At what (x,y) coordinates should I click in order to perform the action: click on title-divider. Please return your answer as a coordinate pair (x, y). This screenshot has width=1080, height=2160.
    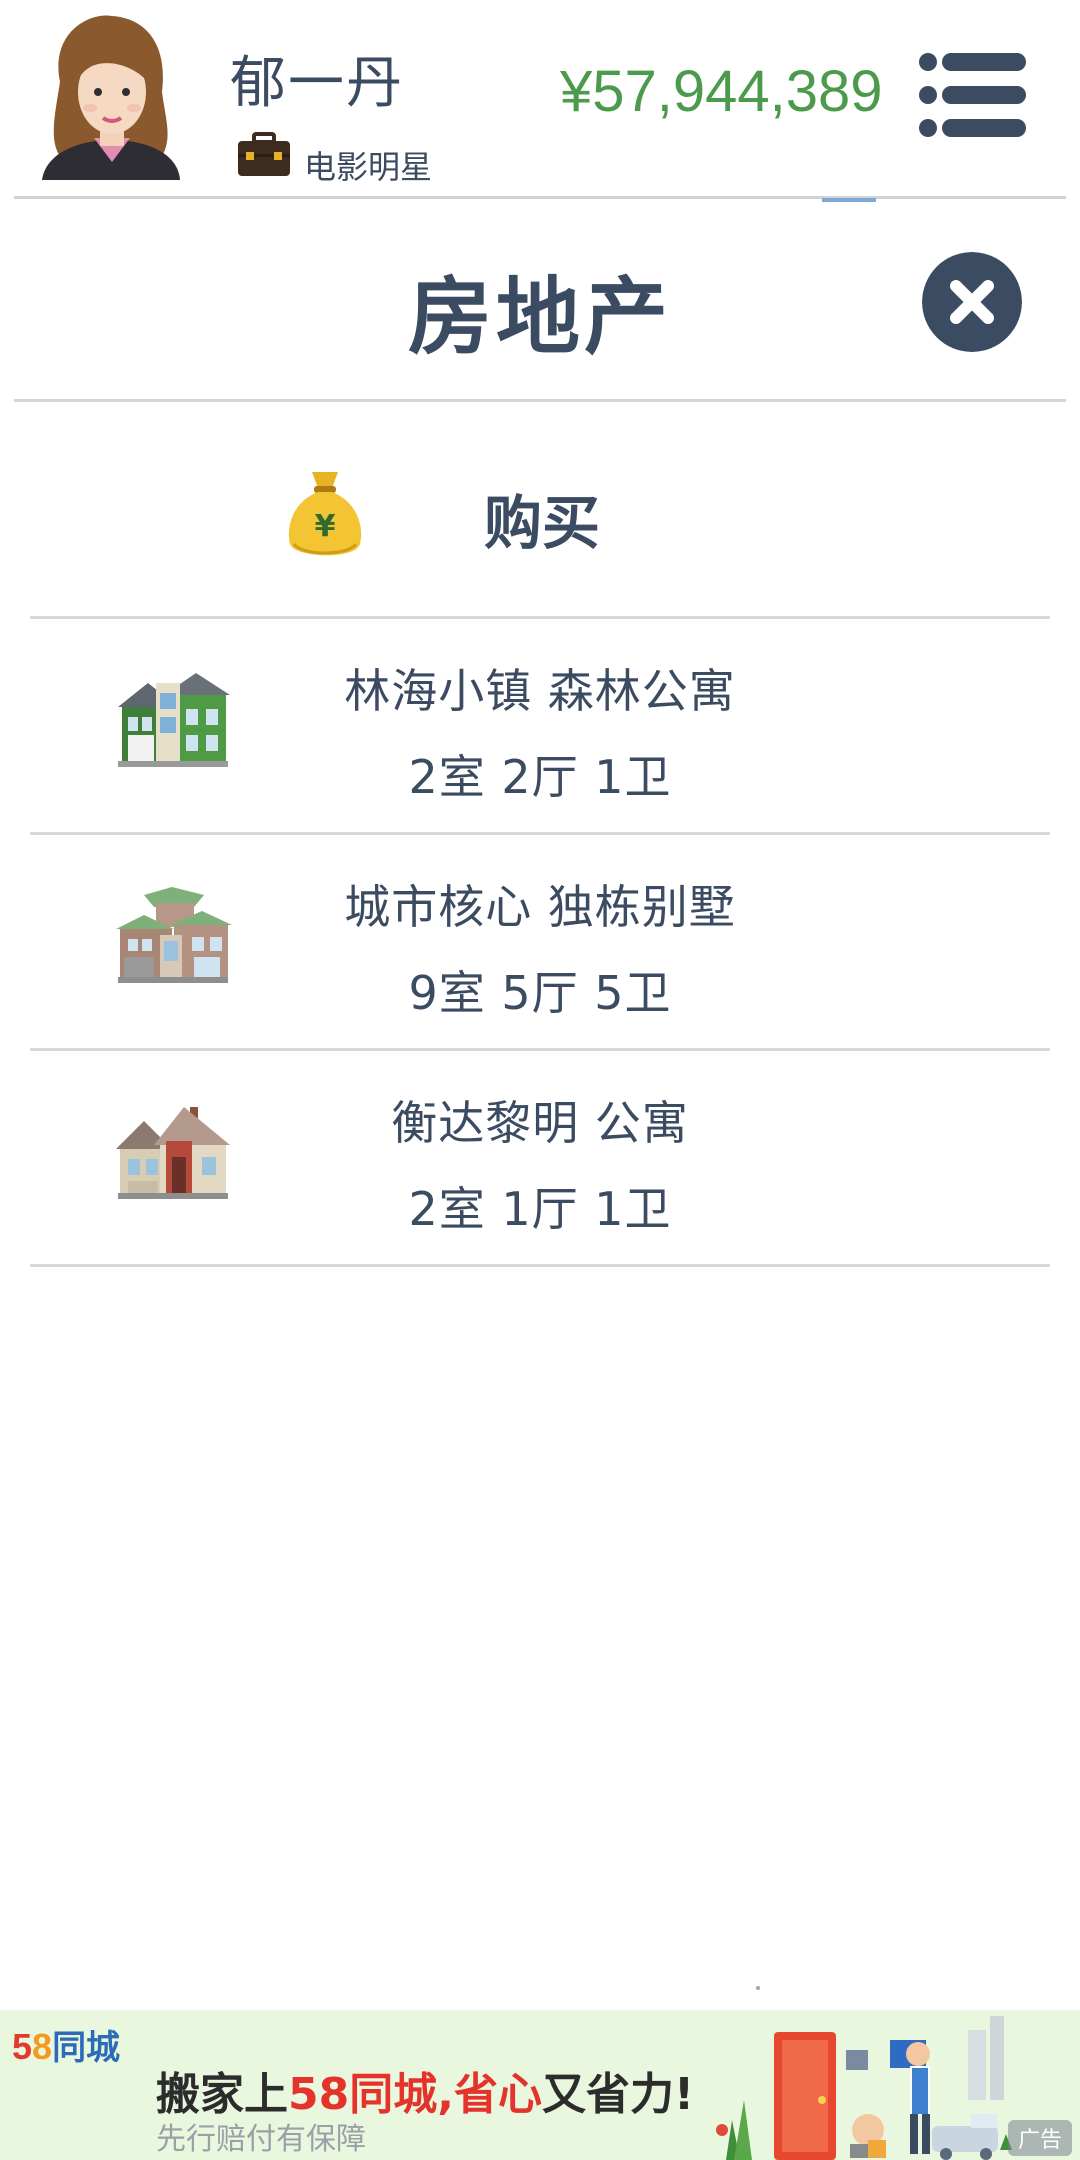
    Looking at the image, I should click on (540, 400).